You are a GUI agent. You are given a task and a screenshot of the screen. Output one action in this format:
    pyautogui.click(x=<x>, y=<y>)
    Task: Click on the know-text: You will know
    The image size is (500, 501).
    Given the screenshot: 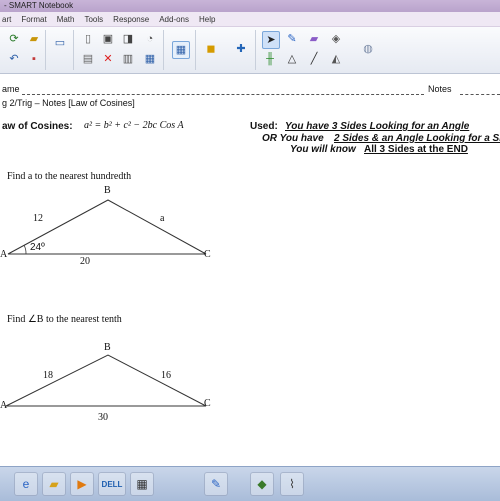 What is the action you would take?
    pyautogui.click(x=323, y=149)
    